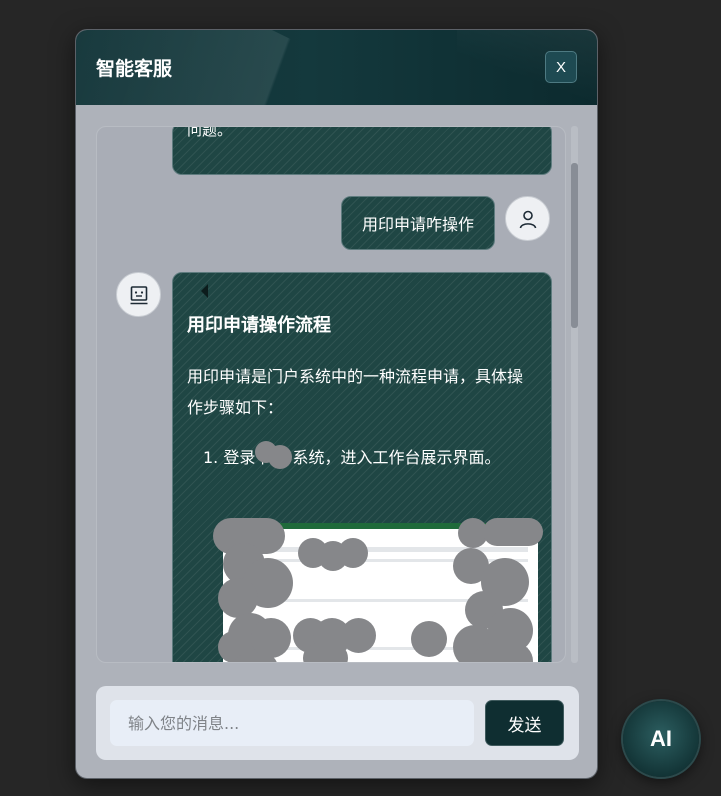 The width and height of the screenshot is (721, 796). What do you see at coordinates (355, 392) in the screenshot?
I see `answer-intro: 用印申请是门户系统中的一种流程申请，具体操作步骤如下：` at bounding box center [355, 392].